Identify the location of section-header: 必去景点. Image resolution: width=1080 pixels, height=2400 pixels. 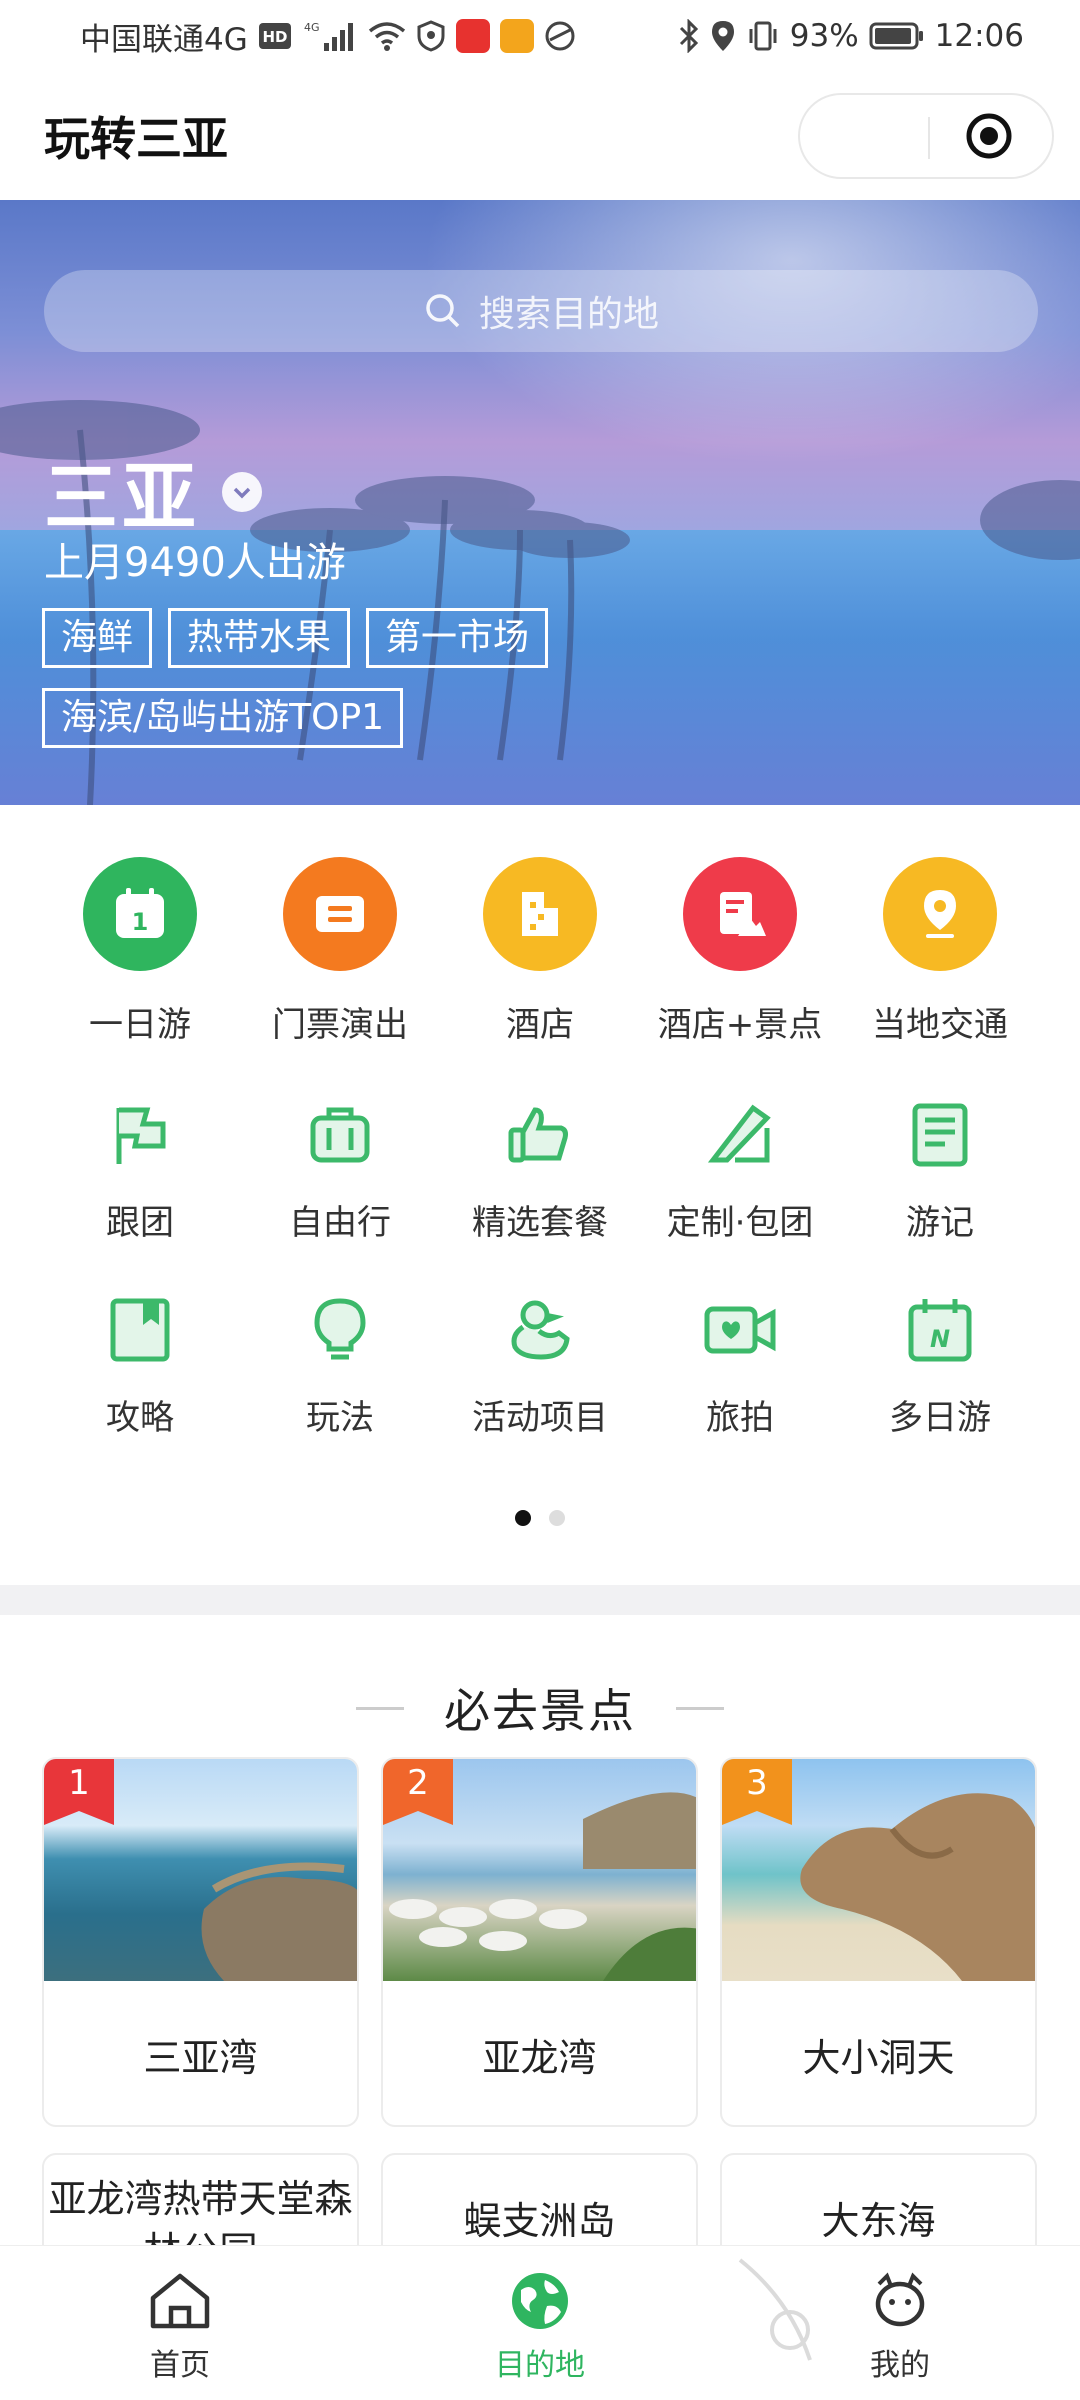
(540, 1708).